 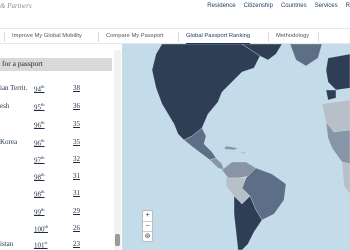 What do you see at coordinates (306, 55) in the screenshot?
I see `map-greenland` at bounding box center [306, 55].